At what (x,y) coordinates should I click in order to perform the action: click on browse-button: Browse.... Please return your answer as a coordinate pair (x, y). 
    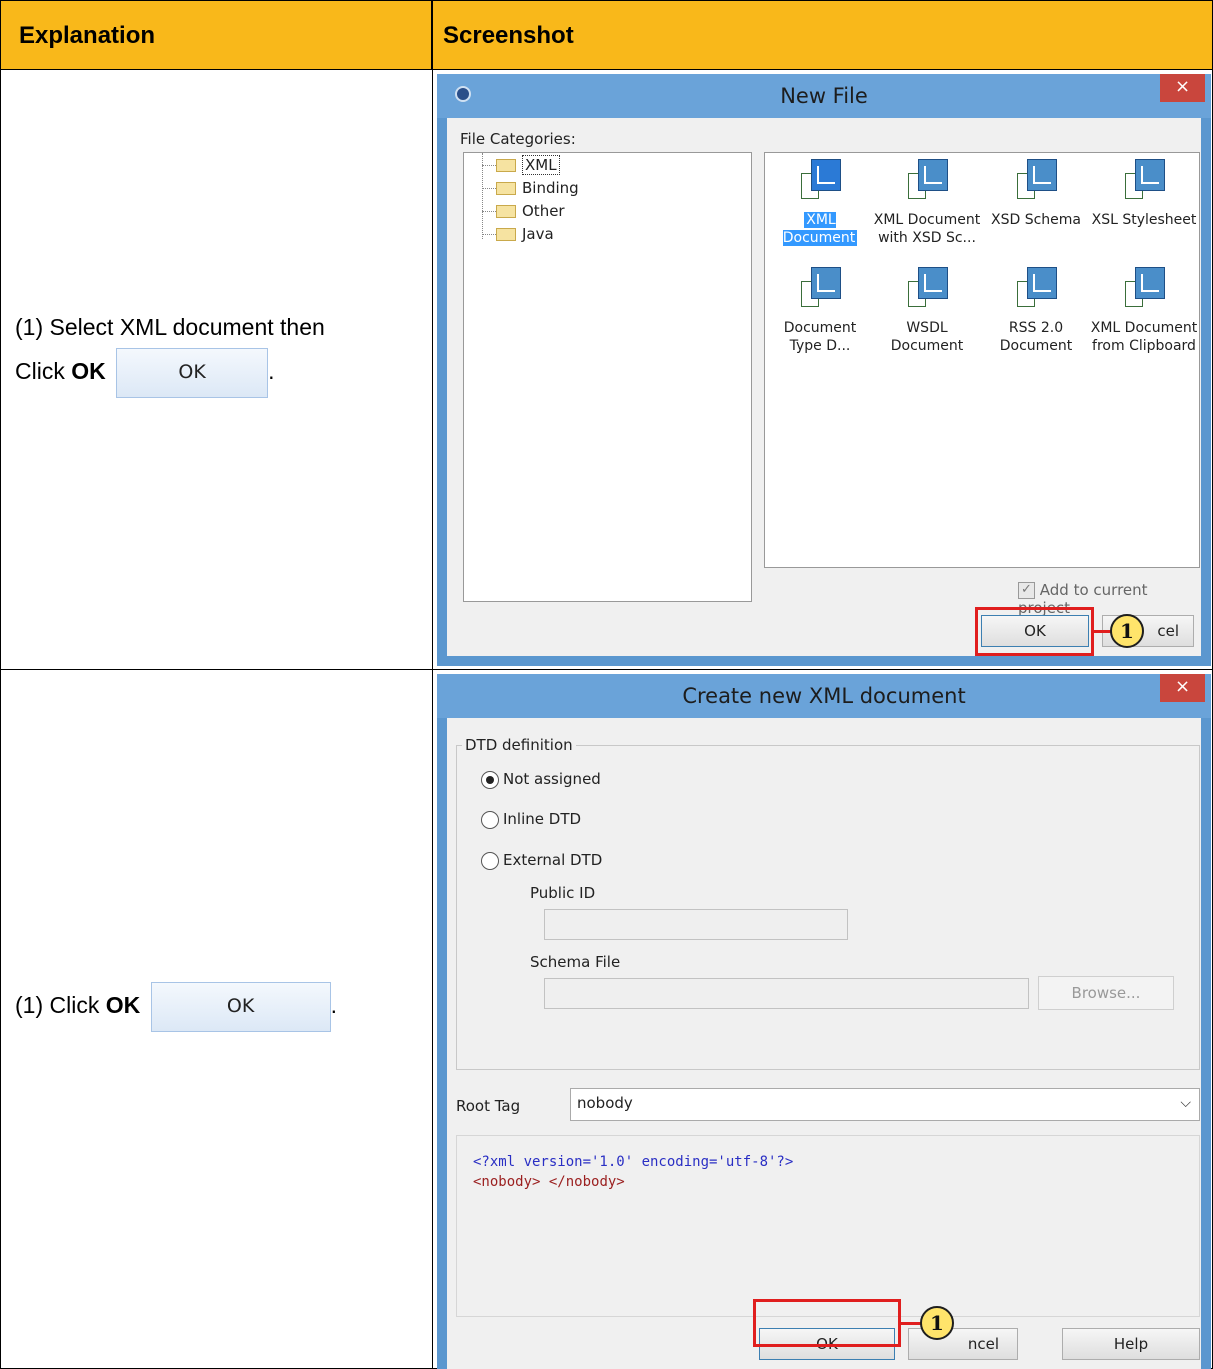
    Looking at the image, I should click on (1106, 993).